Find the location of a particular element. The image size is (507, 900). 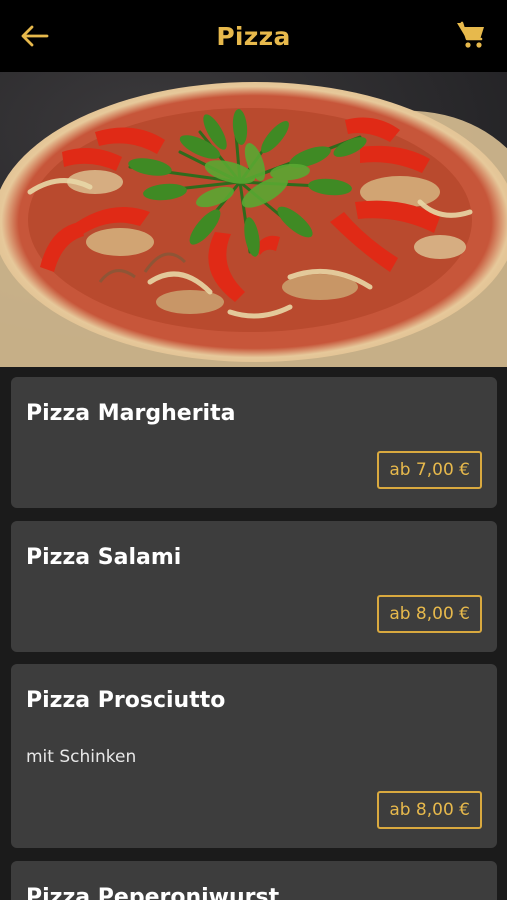

product-card: Pizza Peperoniwurst is located at coordinates (254, 880).